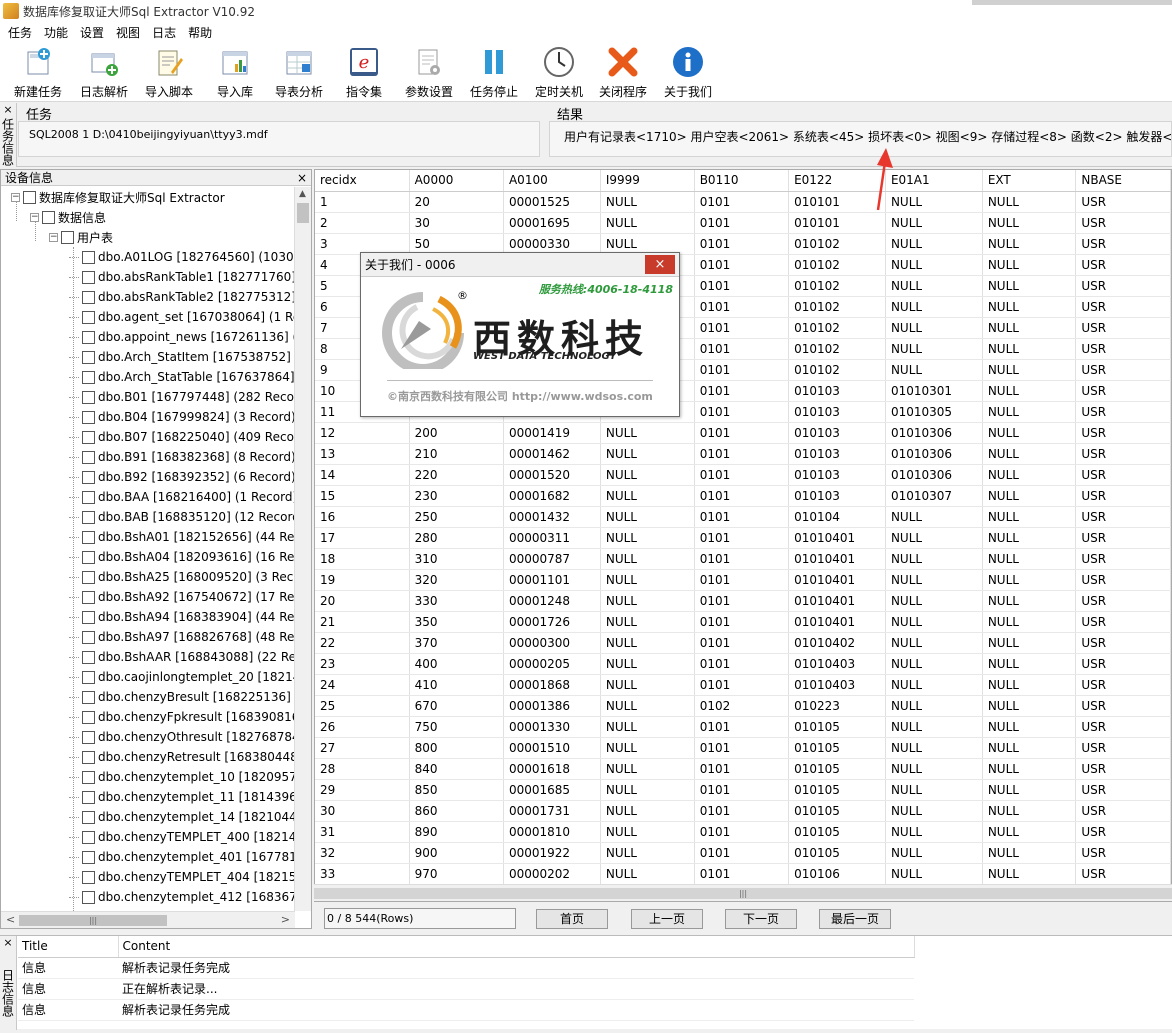 This screenshot has width=1172, height=1033. Describe the element at coordinates (743, 664) in the screenshot. I see `table-row: 23 400 00000205 NULL 0101 01010403 NULL NULL USR` at that location.